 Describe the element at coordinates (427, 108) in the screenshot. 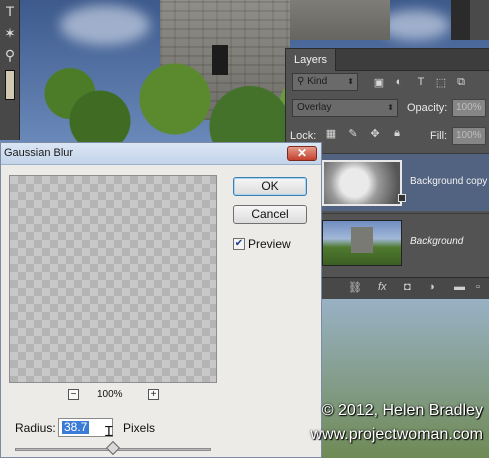

I see `opacity-label: Opacity:` at that location.